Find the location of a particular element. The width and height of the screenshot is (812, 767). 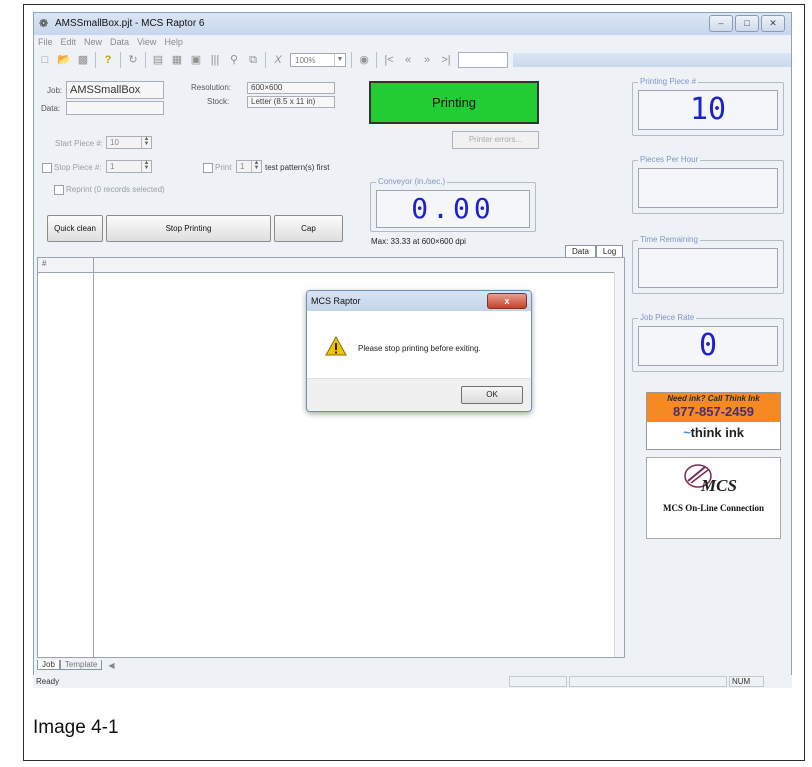

bottom-tabs: Job Template ◀ is located at coordinates (331, 665).